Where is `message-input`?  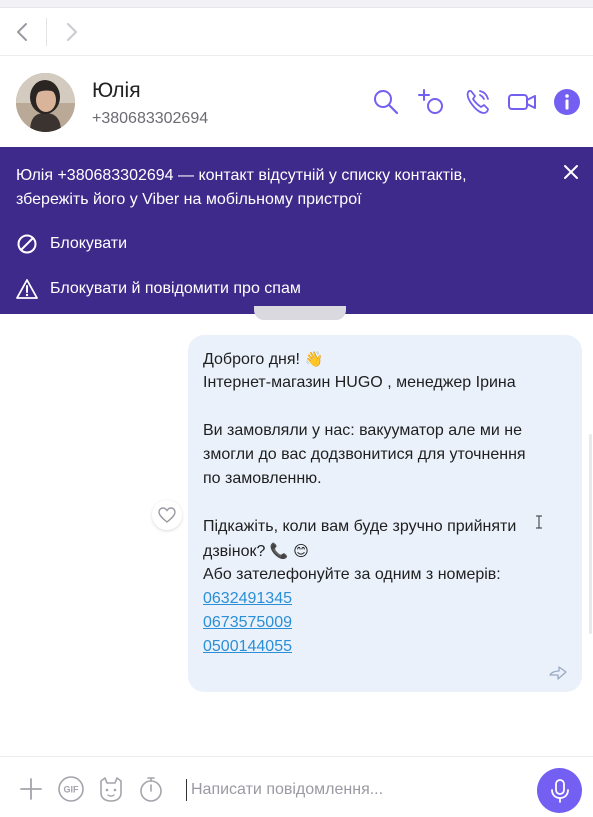 message-input is located at coordinates (356, 790).